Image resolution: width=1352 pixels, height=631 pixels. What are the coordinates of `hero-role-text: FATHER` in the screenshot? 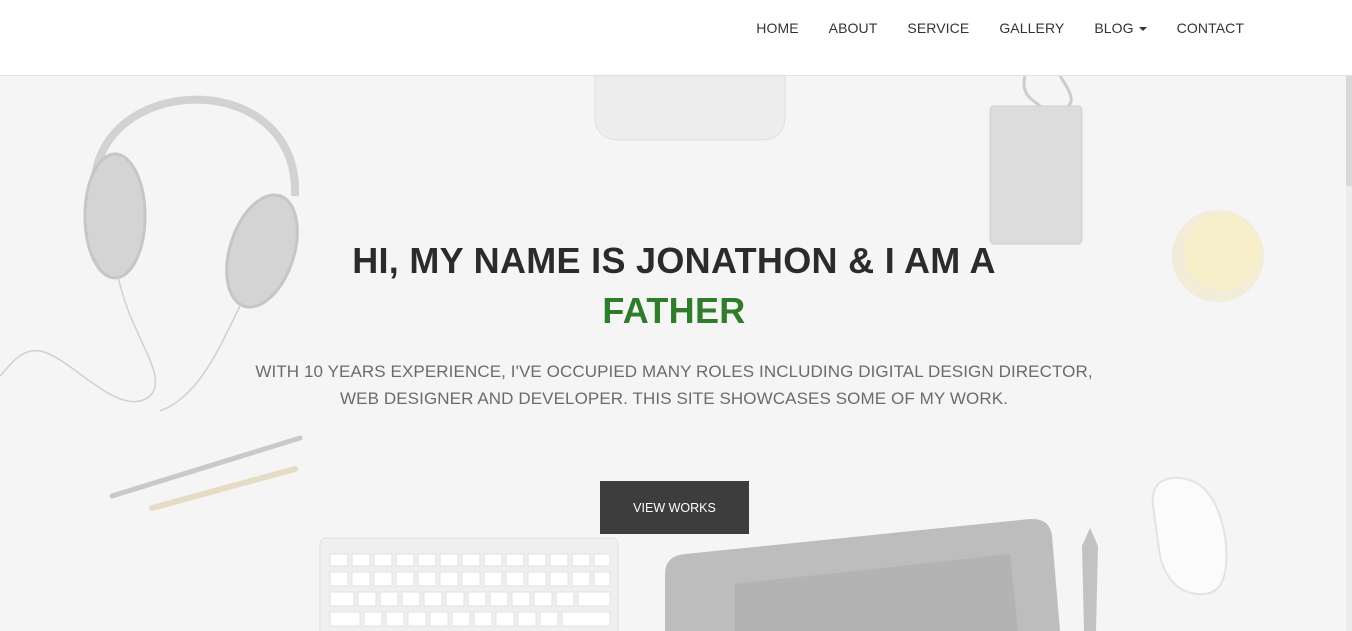 It's located at (674, 310).